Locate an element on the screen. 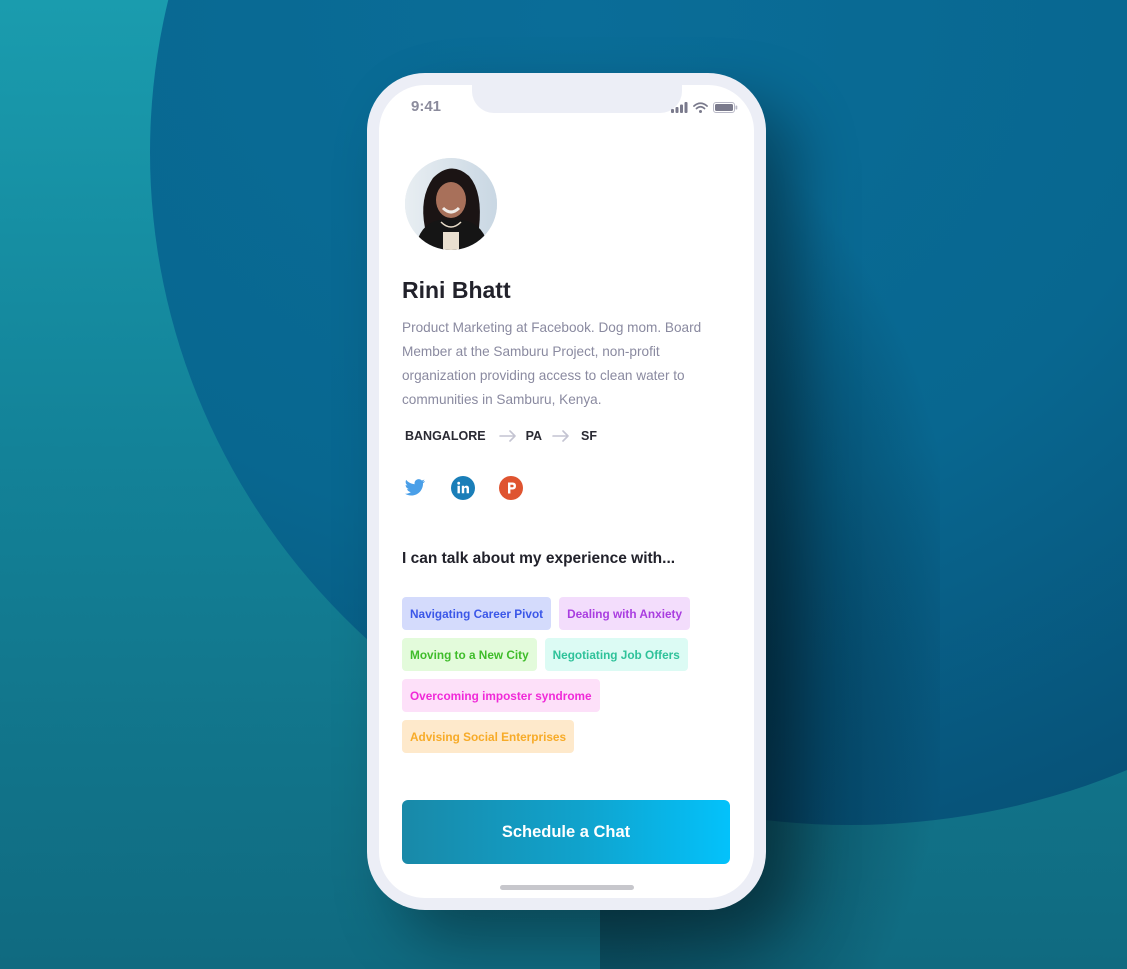 The image size is (1127, 969). topic-tag: Negotiating Job Offers is located at coordinates (616, 654).